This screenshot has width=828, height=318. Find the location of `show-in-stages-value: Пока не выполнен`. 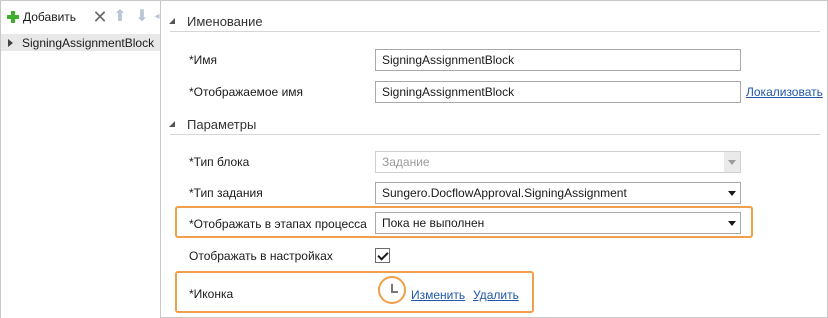

show-in-stages-value: Пока не выполнен is located at coordinates (433, 223).